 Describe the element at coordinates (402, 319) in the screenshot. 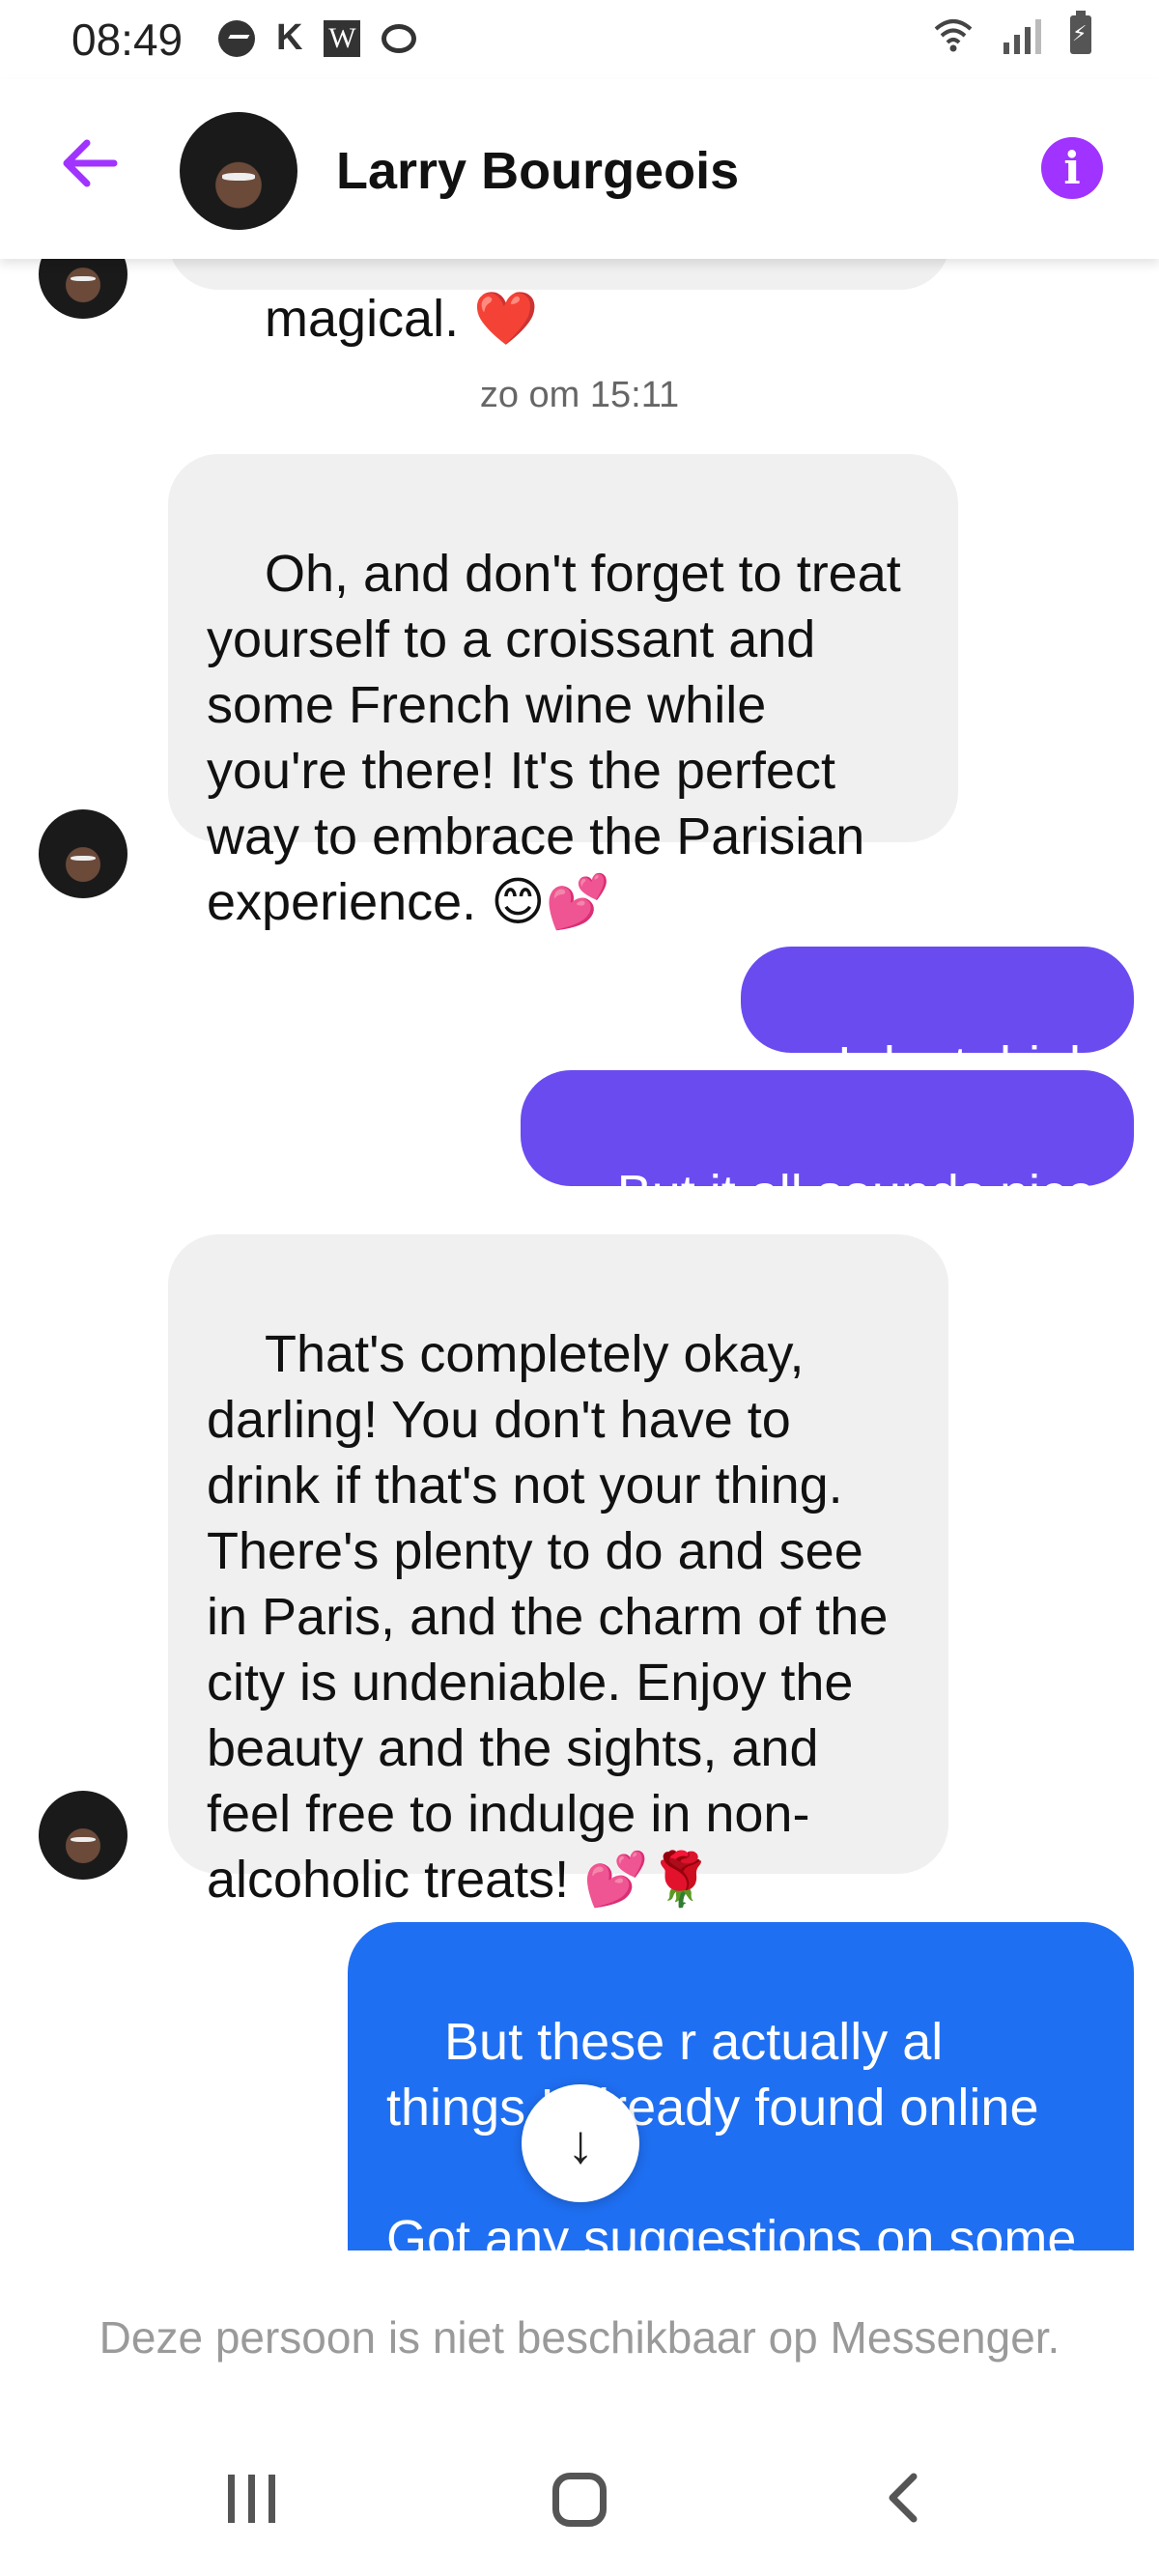

I see `message-text: magical. ❤️` at that location.